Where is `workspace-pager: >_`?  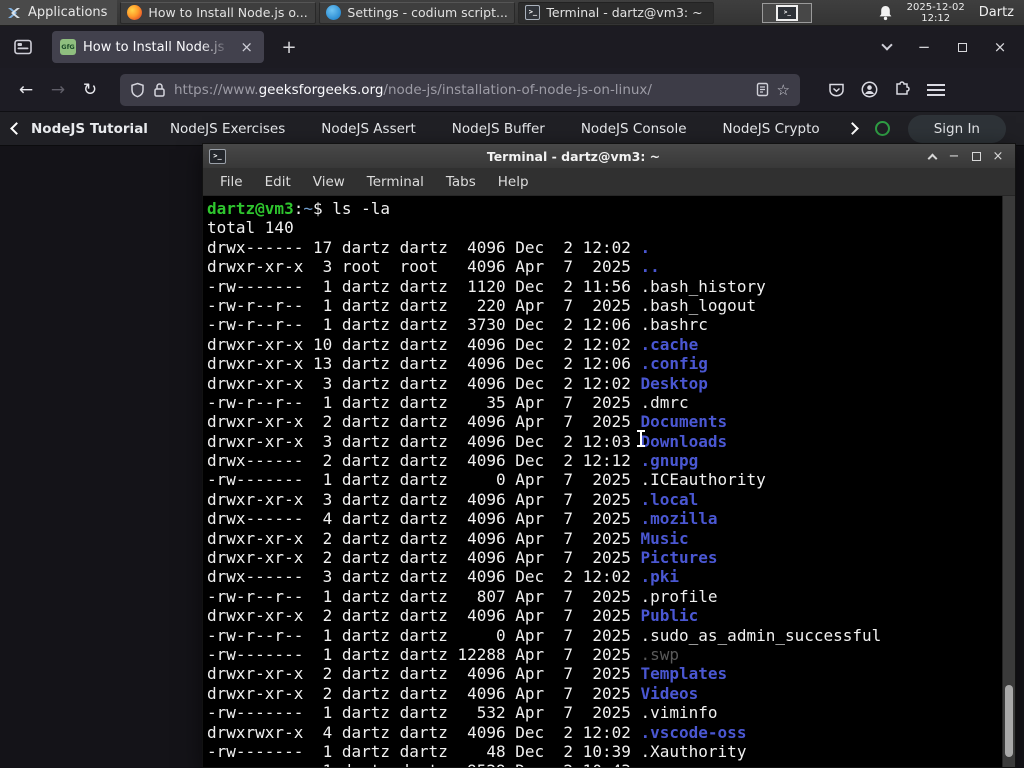 workspace-pager: >_ is located at coordinates (787, 12).